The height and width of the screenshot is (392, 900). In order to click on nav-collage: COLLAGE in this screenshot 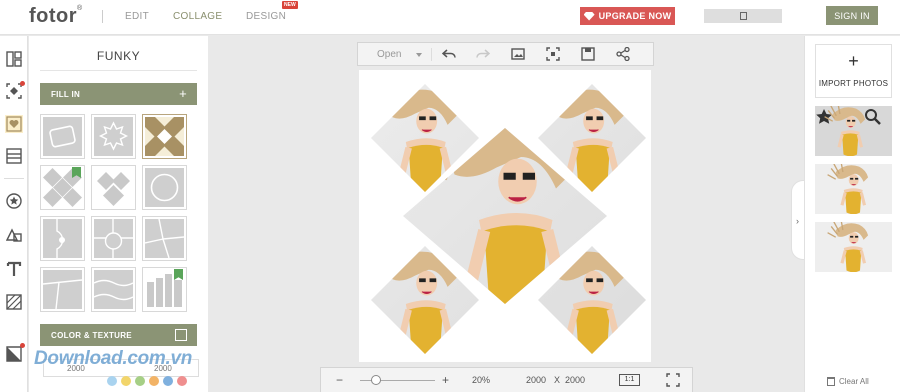, I will do `click(197, 16)`.